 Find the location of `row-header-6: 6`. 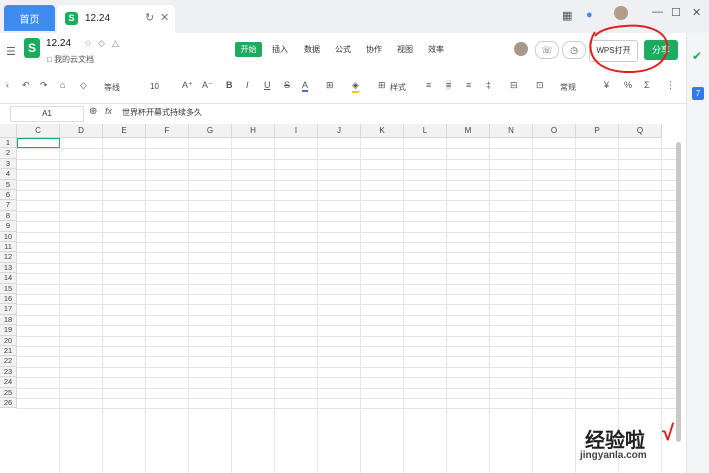

row-header-6: 6 is located at coordinates (8, 195).